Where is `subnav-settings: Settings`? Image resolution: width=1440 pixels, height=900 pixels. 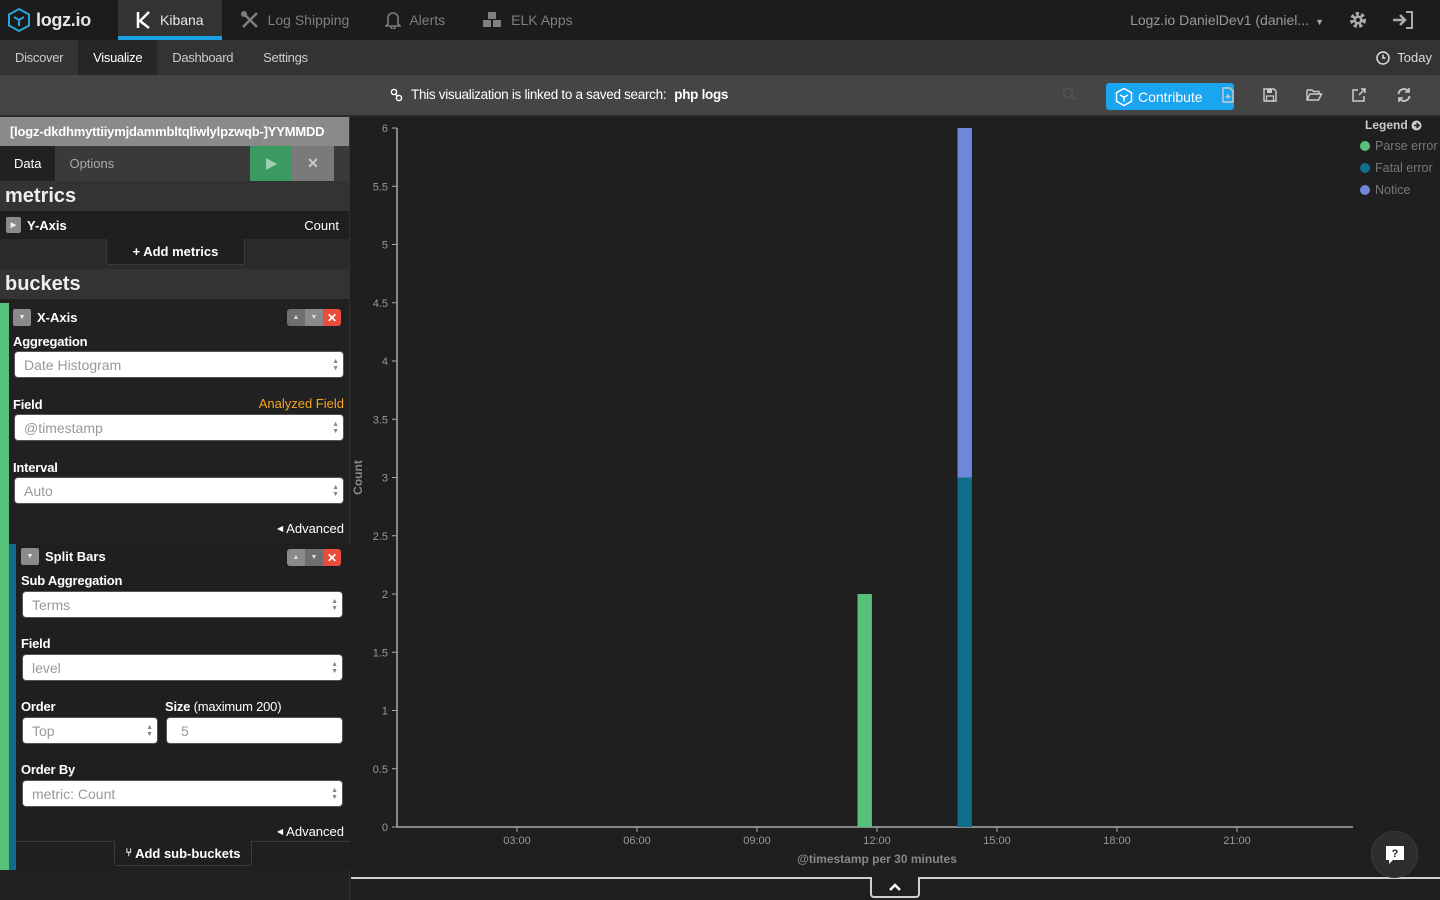 subnav-settings: Settings is located at coordinates (285, 57).